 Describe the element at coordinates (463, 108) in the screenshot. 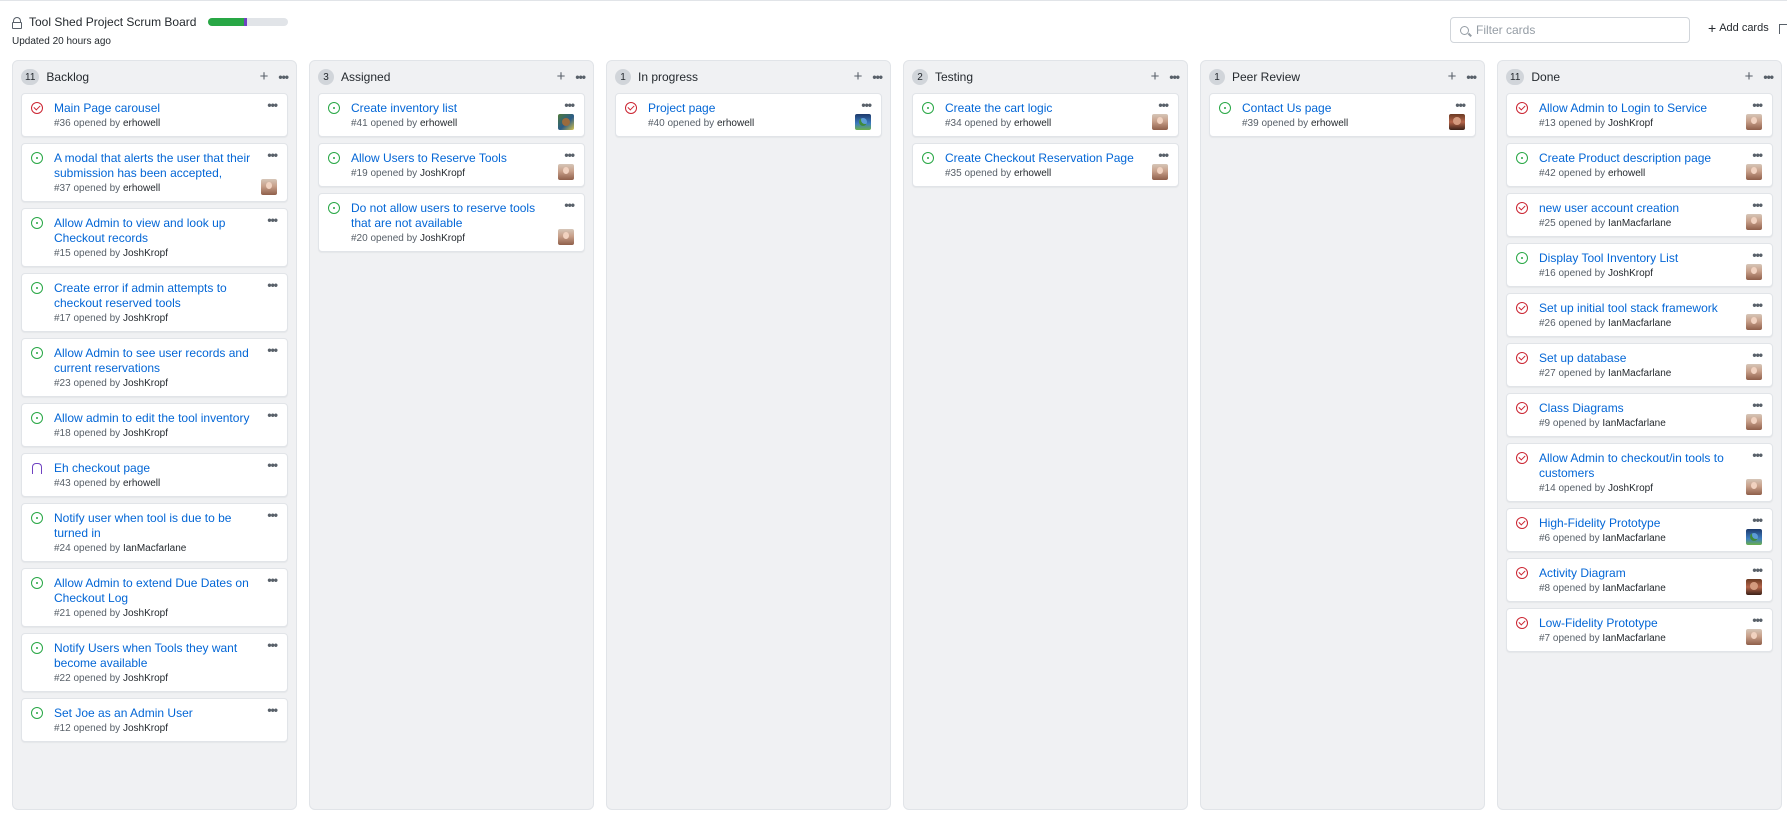

I see `card-title-link: Create inventory list` at that location.